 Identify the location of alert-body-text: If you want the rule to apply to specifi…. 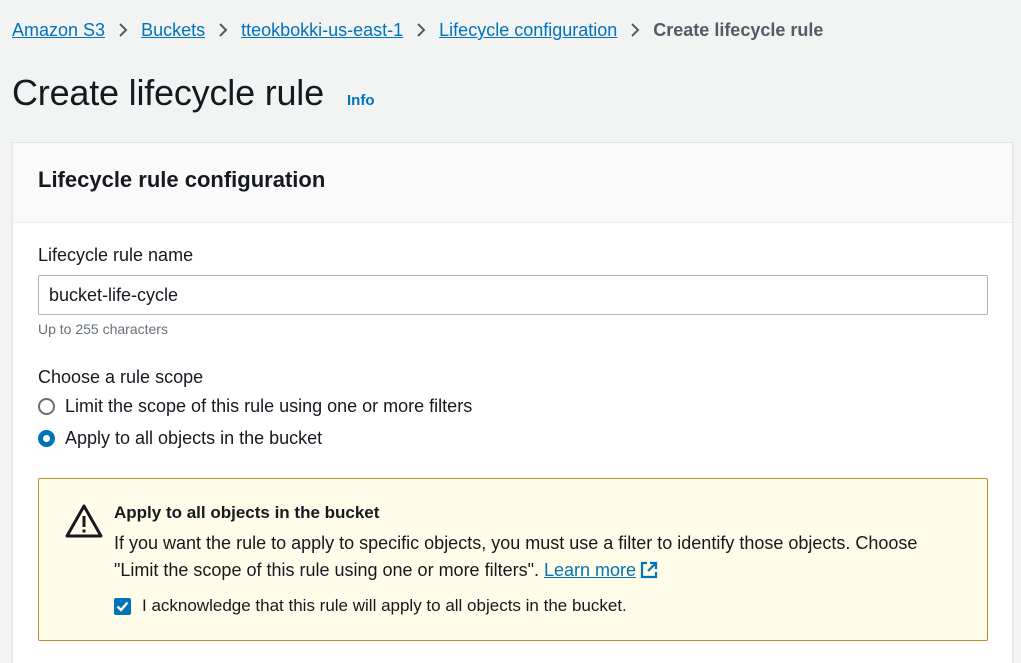
(516, 556).